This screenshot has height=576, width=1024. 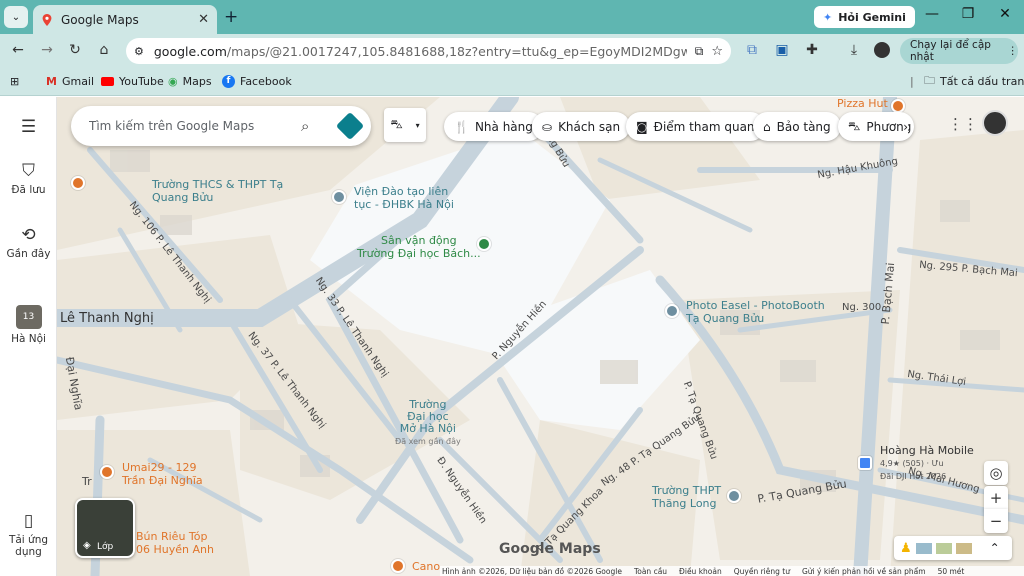 What do you see at coordinates (854, 50) in the screenshot?
I see `download-icon: ⤓` at bounding box center [854, 50].